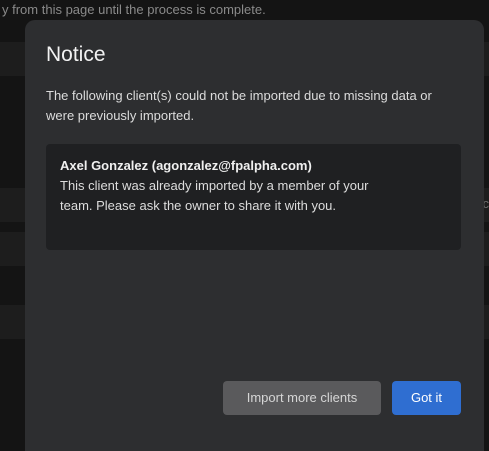 The height and width of the screenshot is (451, 489). I want to click on import-more-clients-button: Import more clients, so click(302, 398).